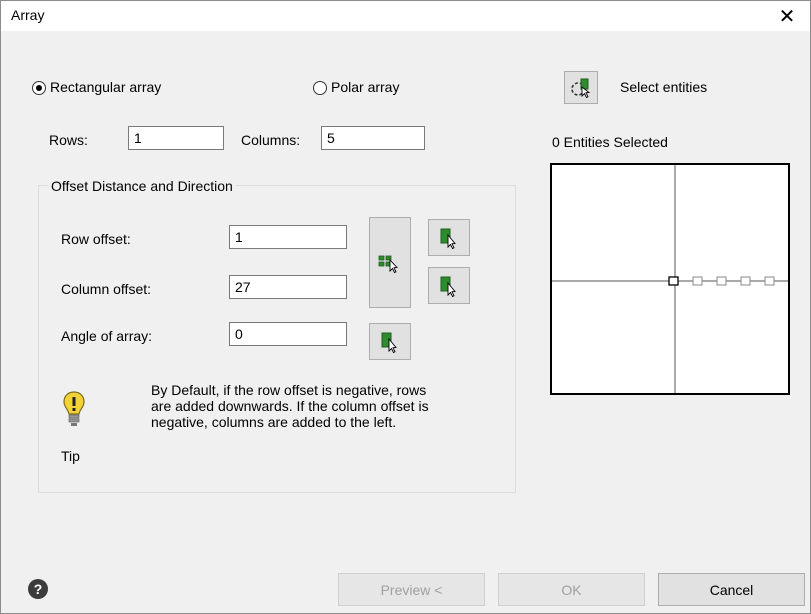 The width and height of the screenshot is (811, 614). I want to click on entities-selected-count: 0 Entities Selected, so click(610, 142).